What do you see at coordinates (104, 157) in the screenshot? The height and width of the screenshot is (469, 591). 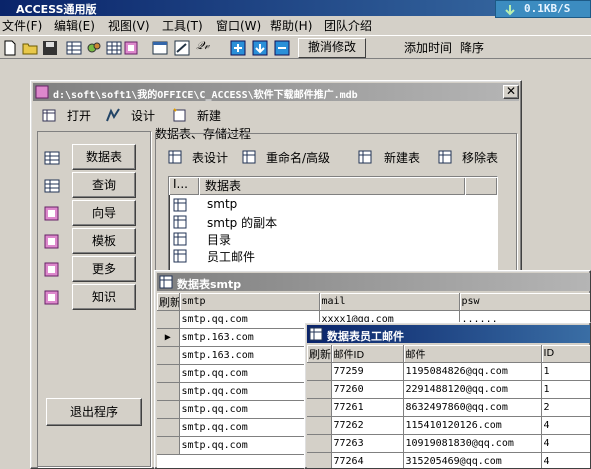 I see `nav-tables-button: 数据表` at bounding box center [104, 157].